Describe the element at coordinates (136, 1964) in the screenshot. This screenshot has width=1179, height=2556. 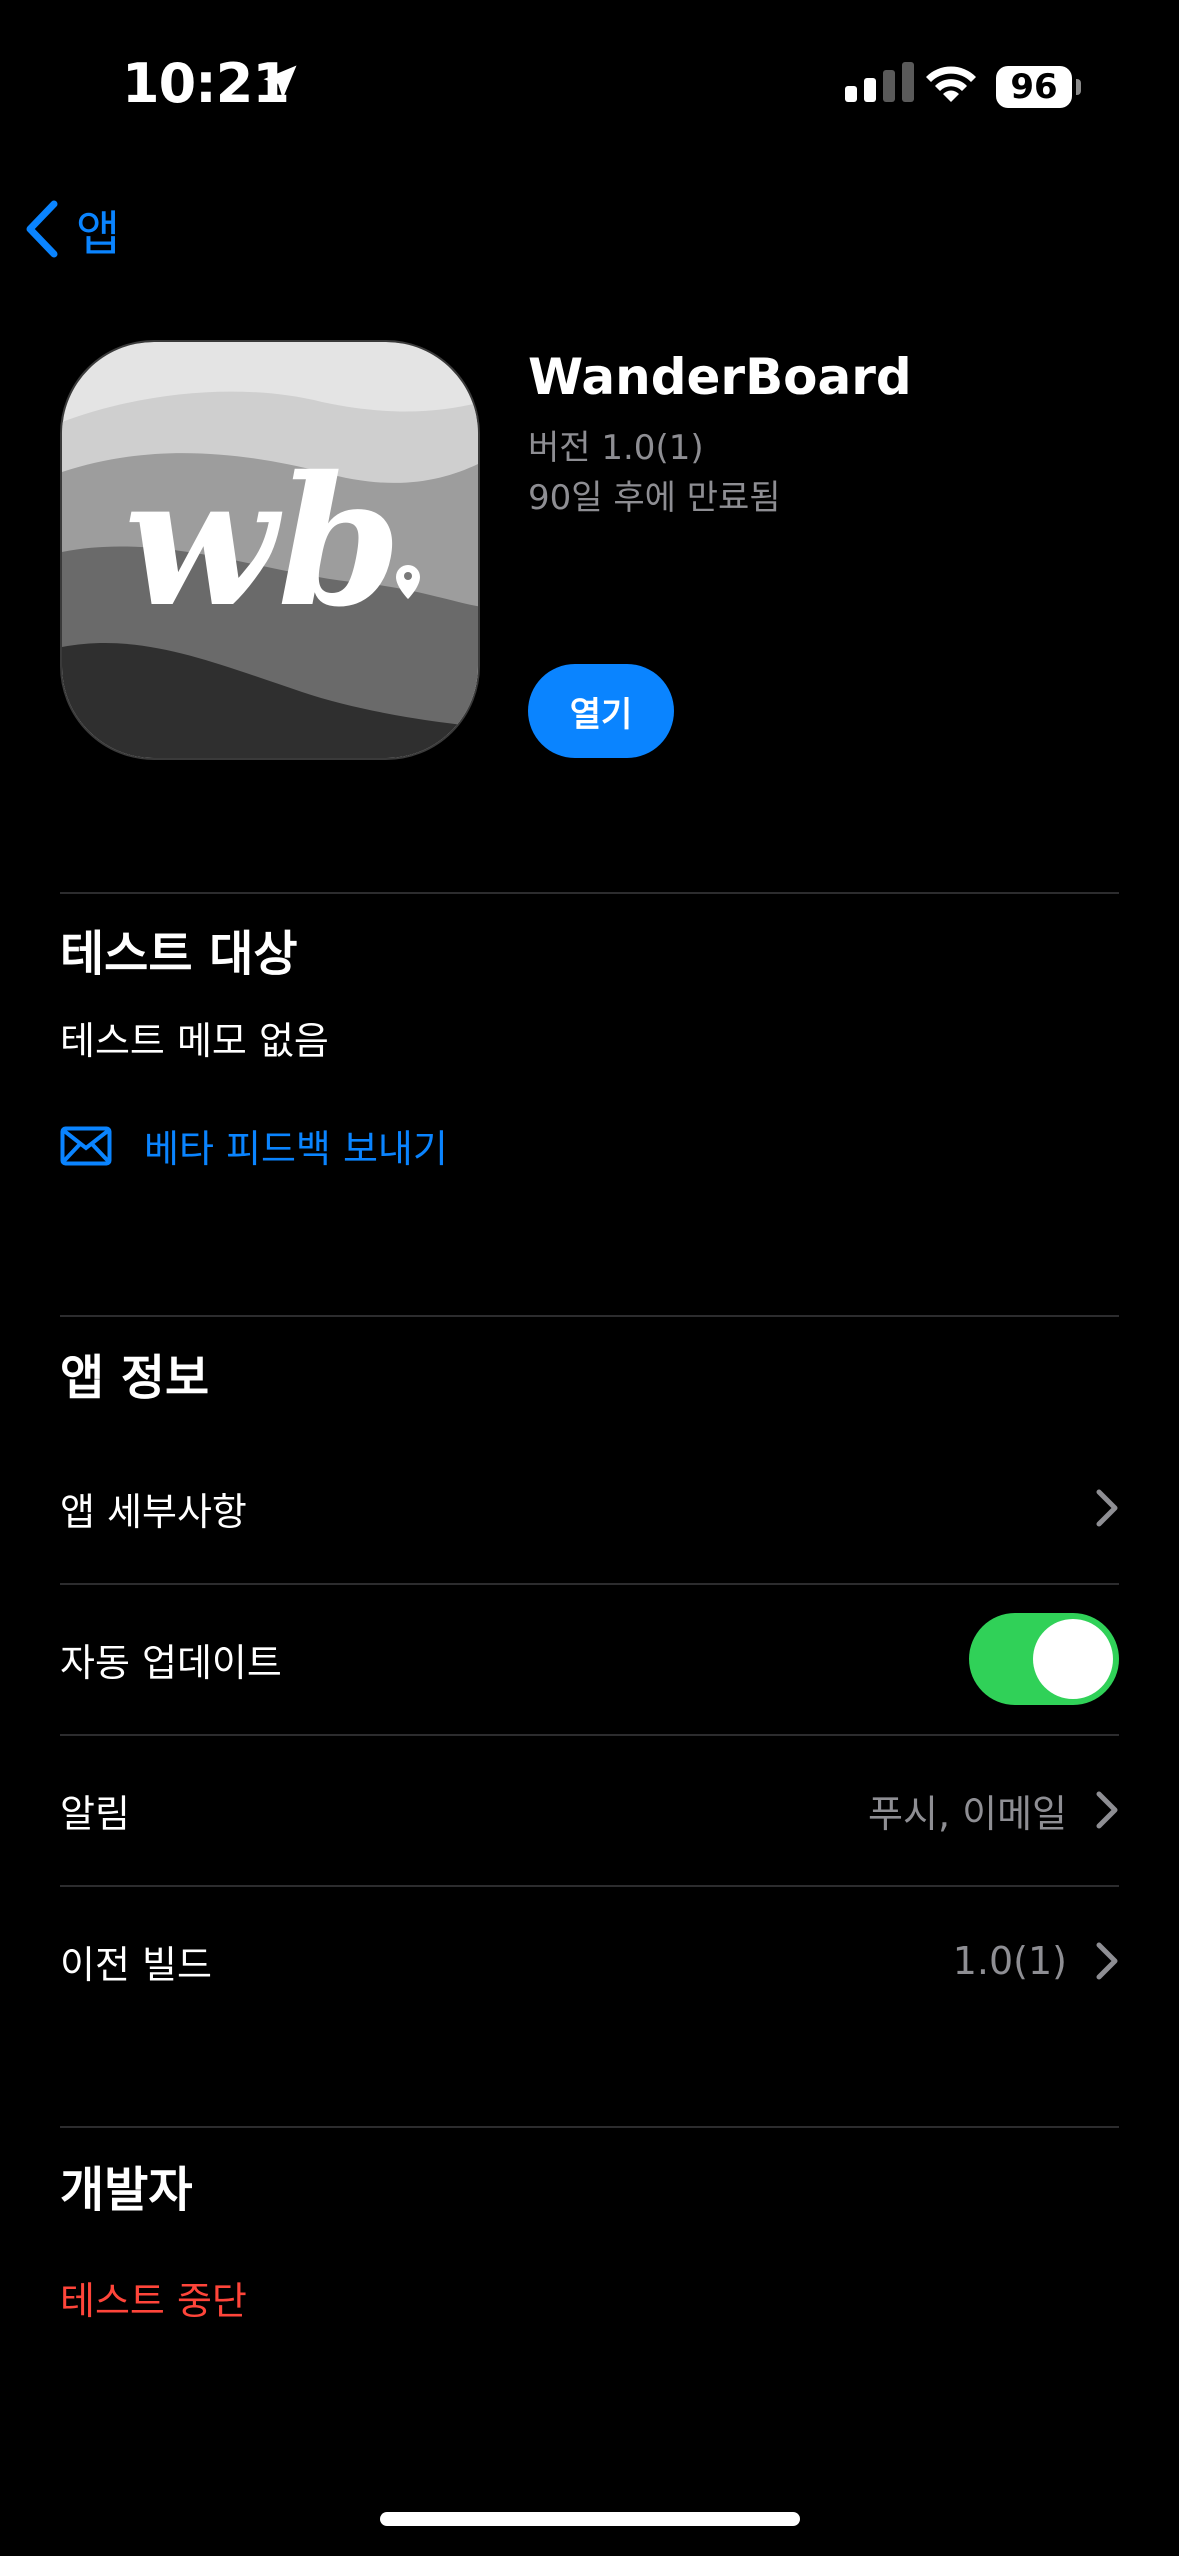
I see `row-label: 이전 빌드` at that location.